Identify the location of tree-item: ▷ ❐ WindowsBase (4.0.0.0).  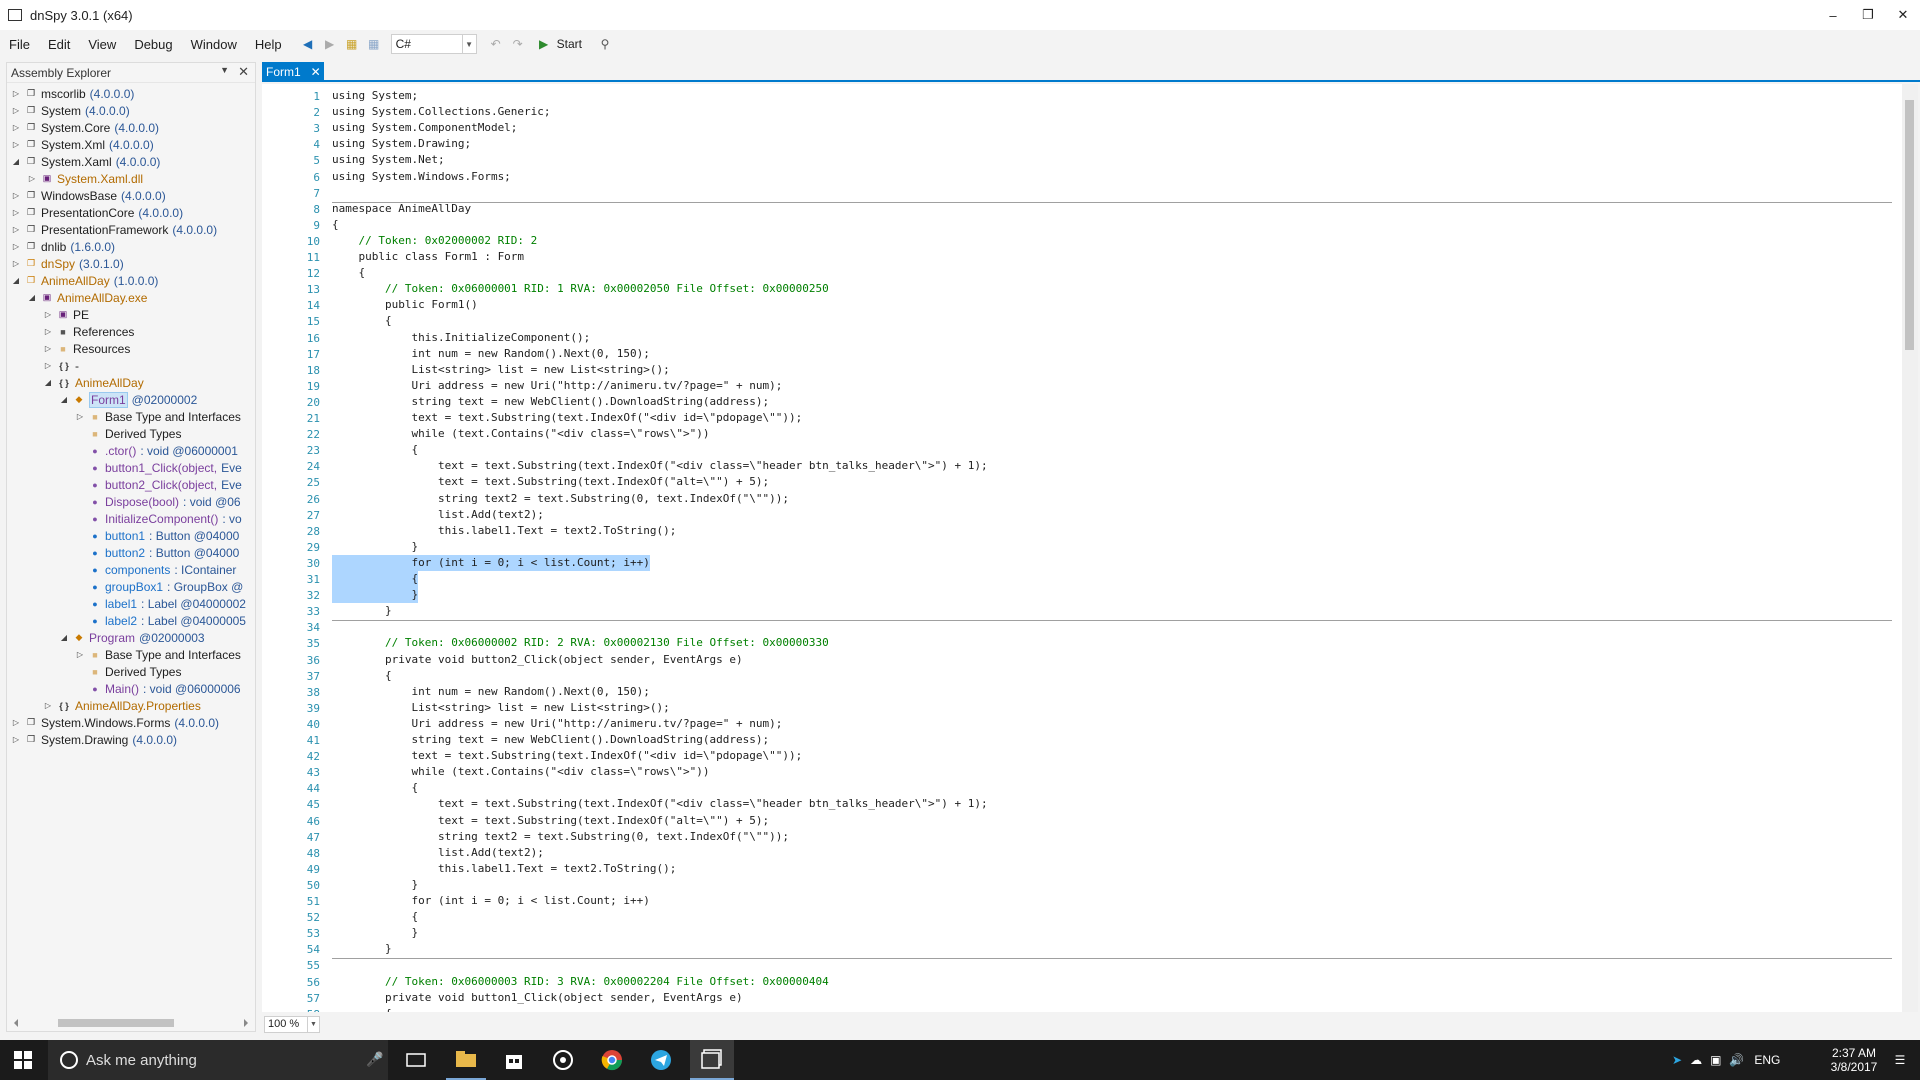
(131, 195).